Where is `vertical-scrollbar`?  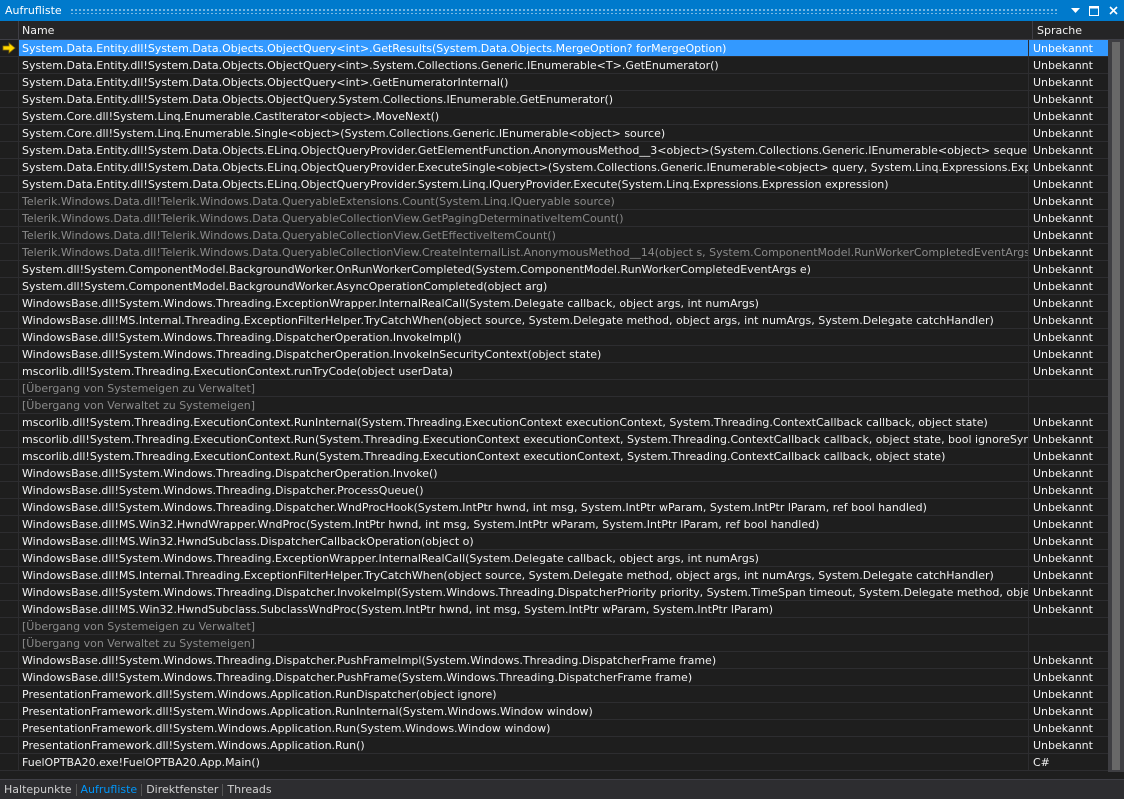 vertical-scrollbar is located at coordinates (1116, 406).